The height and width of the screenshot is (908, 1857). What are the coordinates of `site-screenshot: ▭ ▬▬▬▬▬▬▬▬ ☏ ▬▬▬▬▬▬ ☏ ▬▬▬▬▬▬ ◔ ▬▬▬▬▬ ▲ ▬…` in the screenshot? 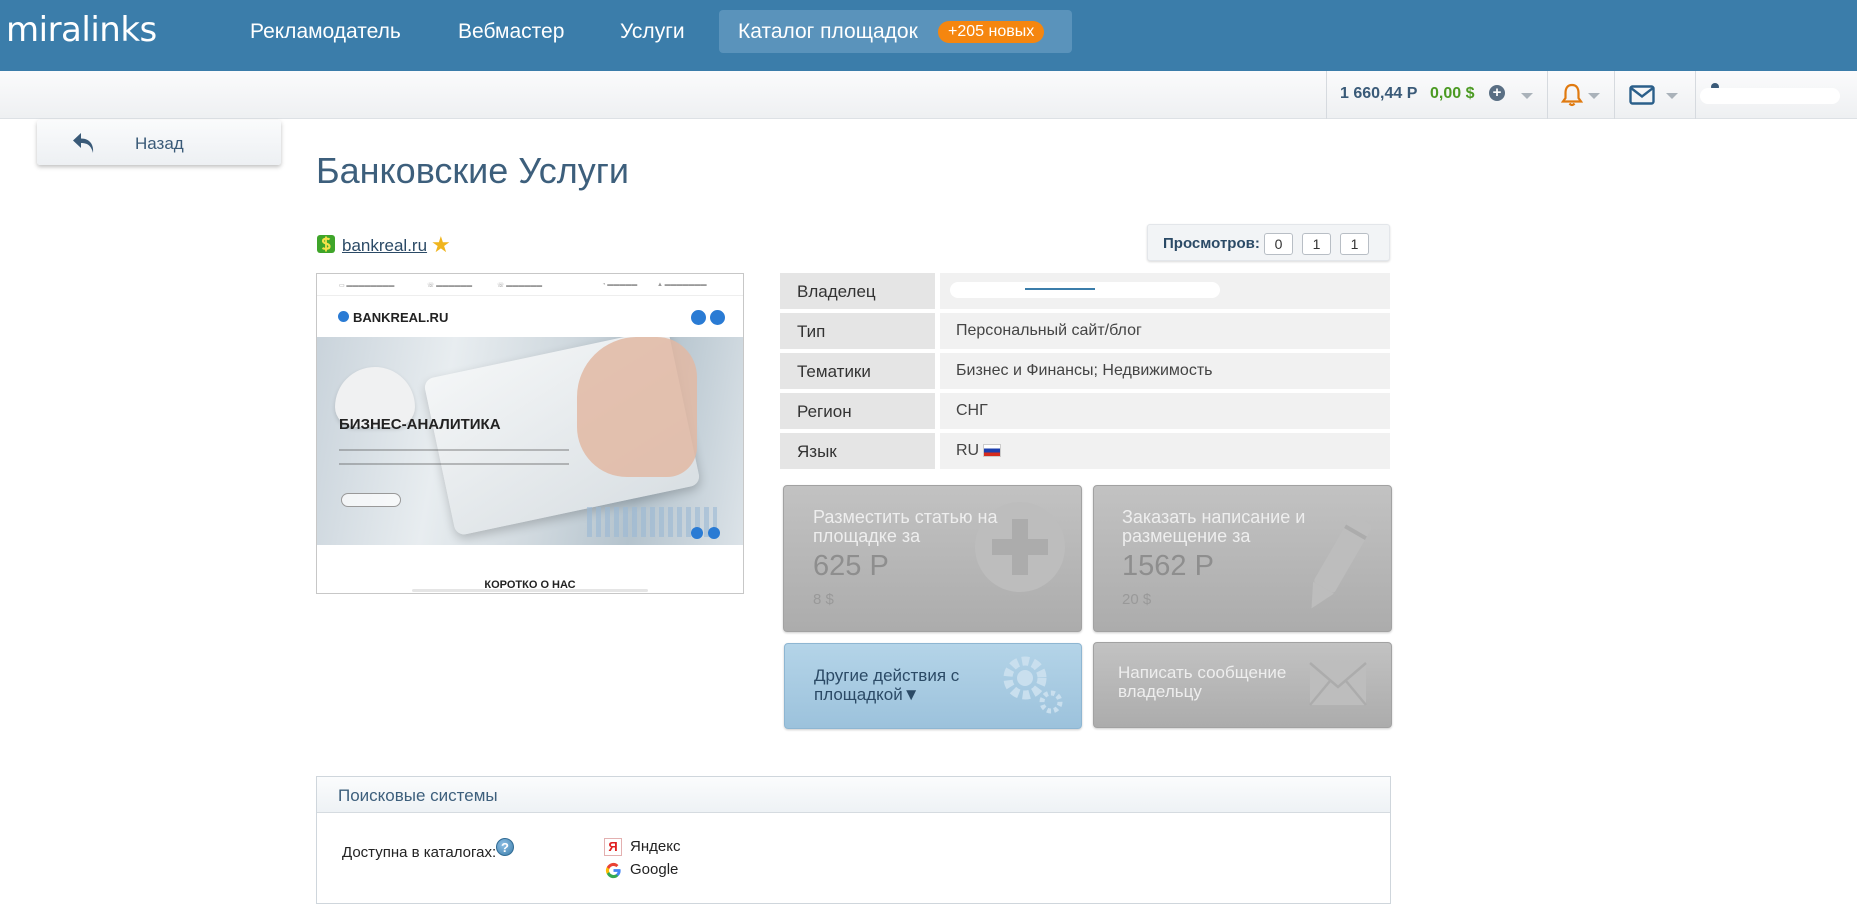 It's located at (530, 433).